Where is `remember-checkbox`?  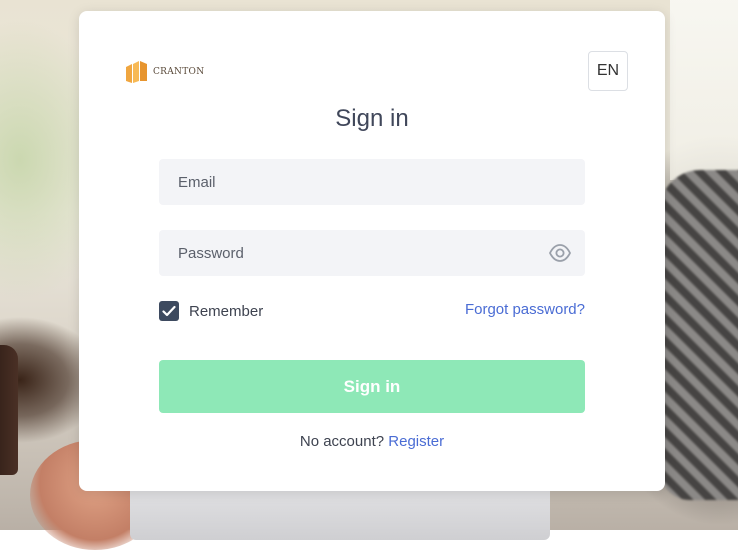
remember-checkbox is located at coordinates (169, 311).